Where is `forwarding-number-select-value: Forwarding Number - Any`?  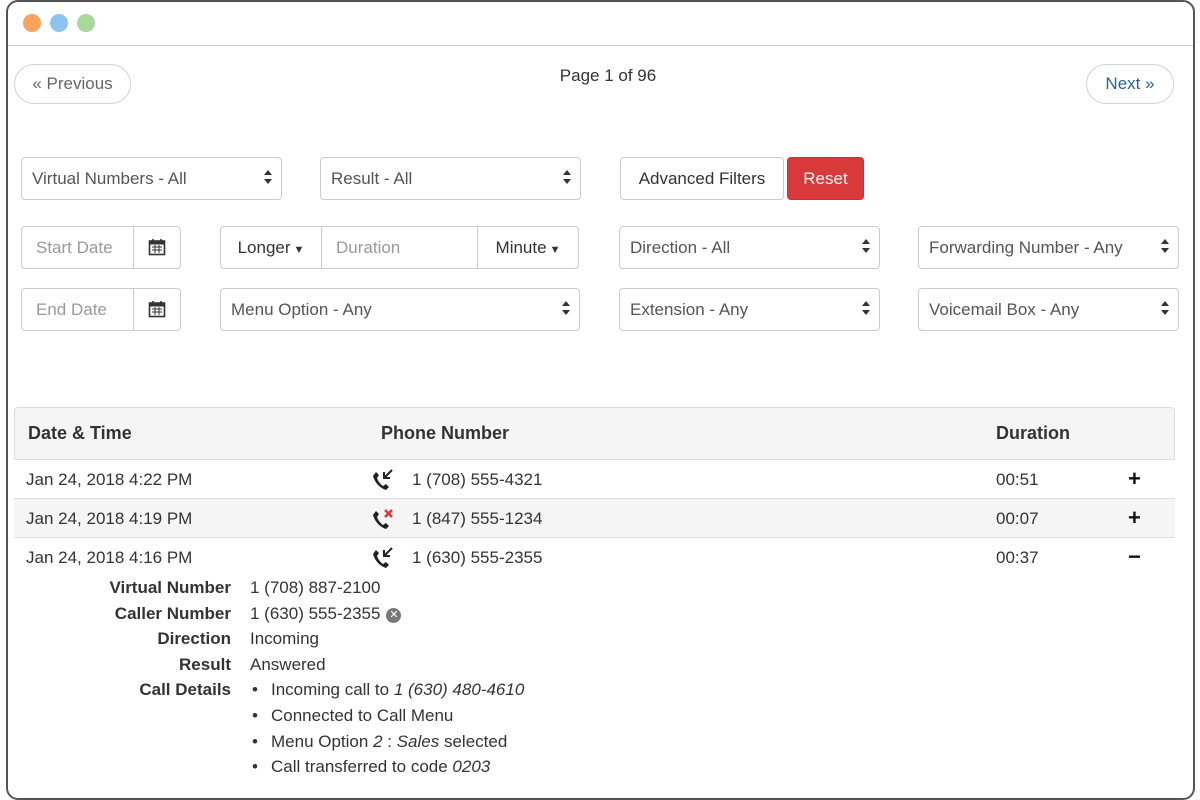 forwarding-number-select-value: Forwarding Number - Any is located at coordinates (1026, 247).